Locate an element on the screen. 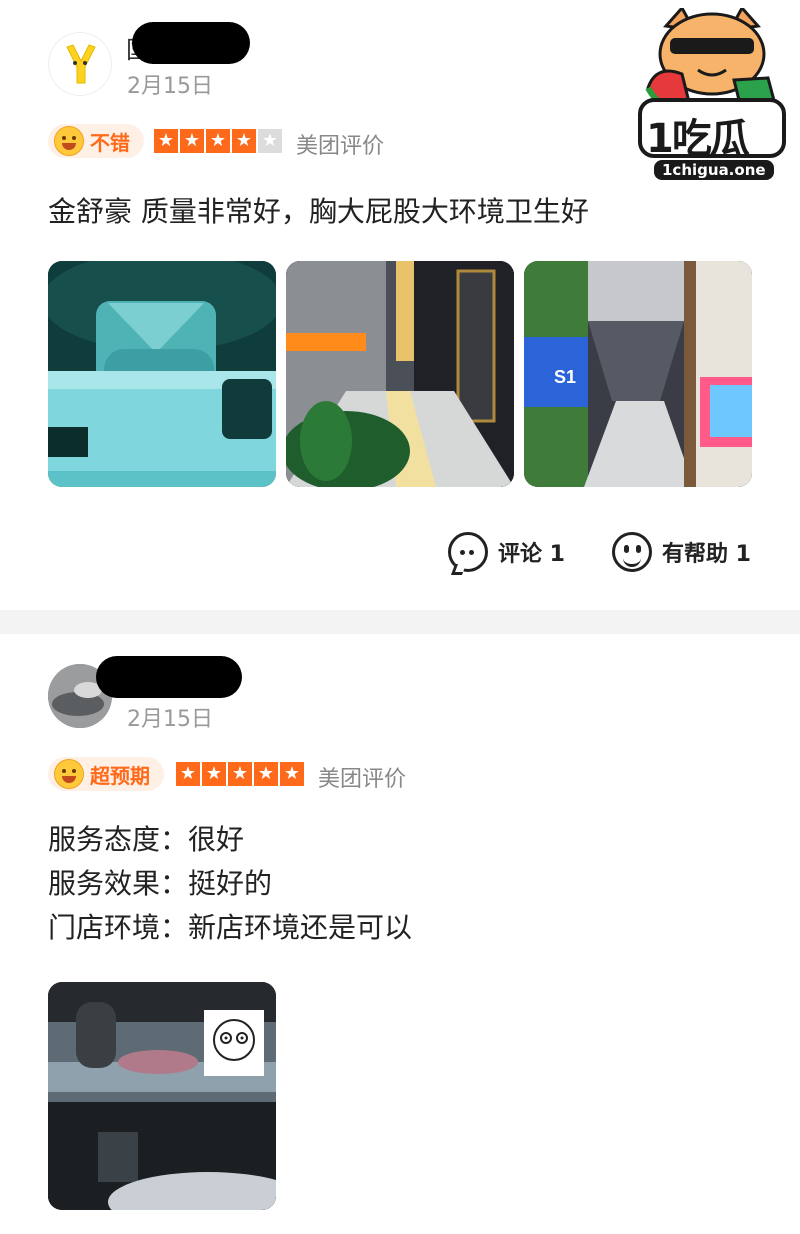  review-photo-massage-bed is located at coordinates (162, 374).